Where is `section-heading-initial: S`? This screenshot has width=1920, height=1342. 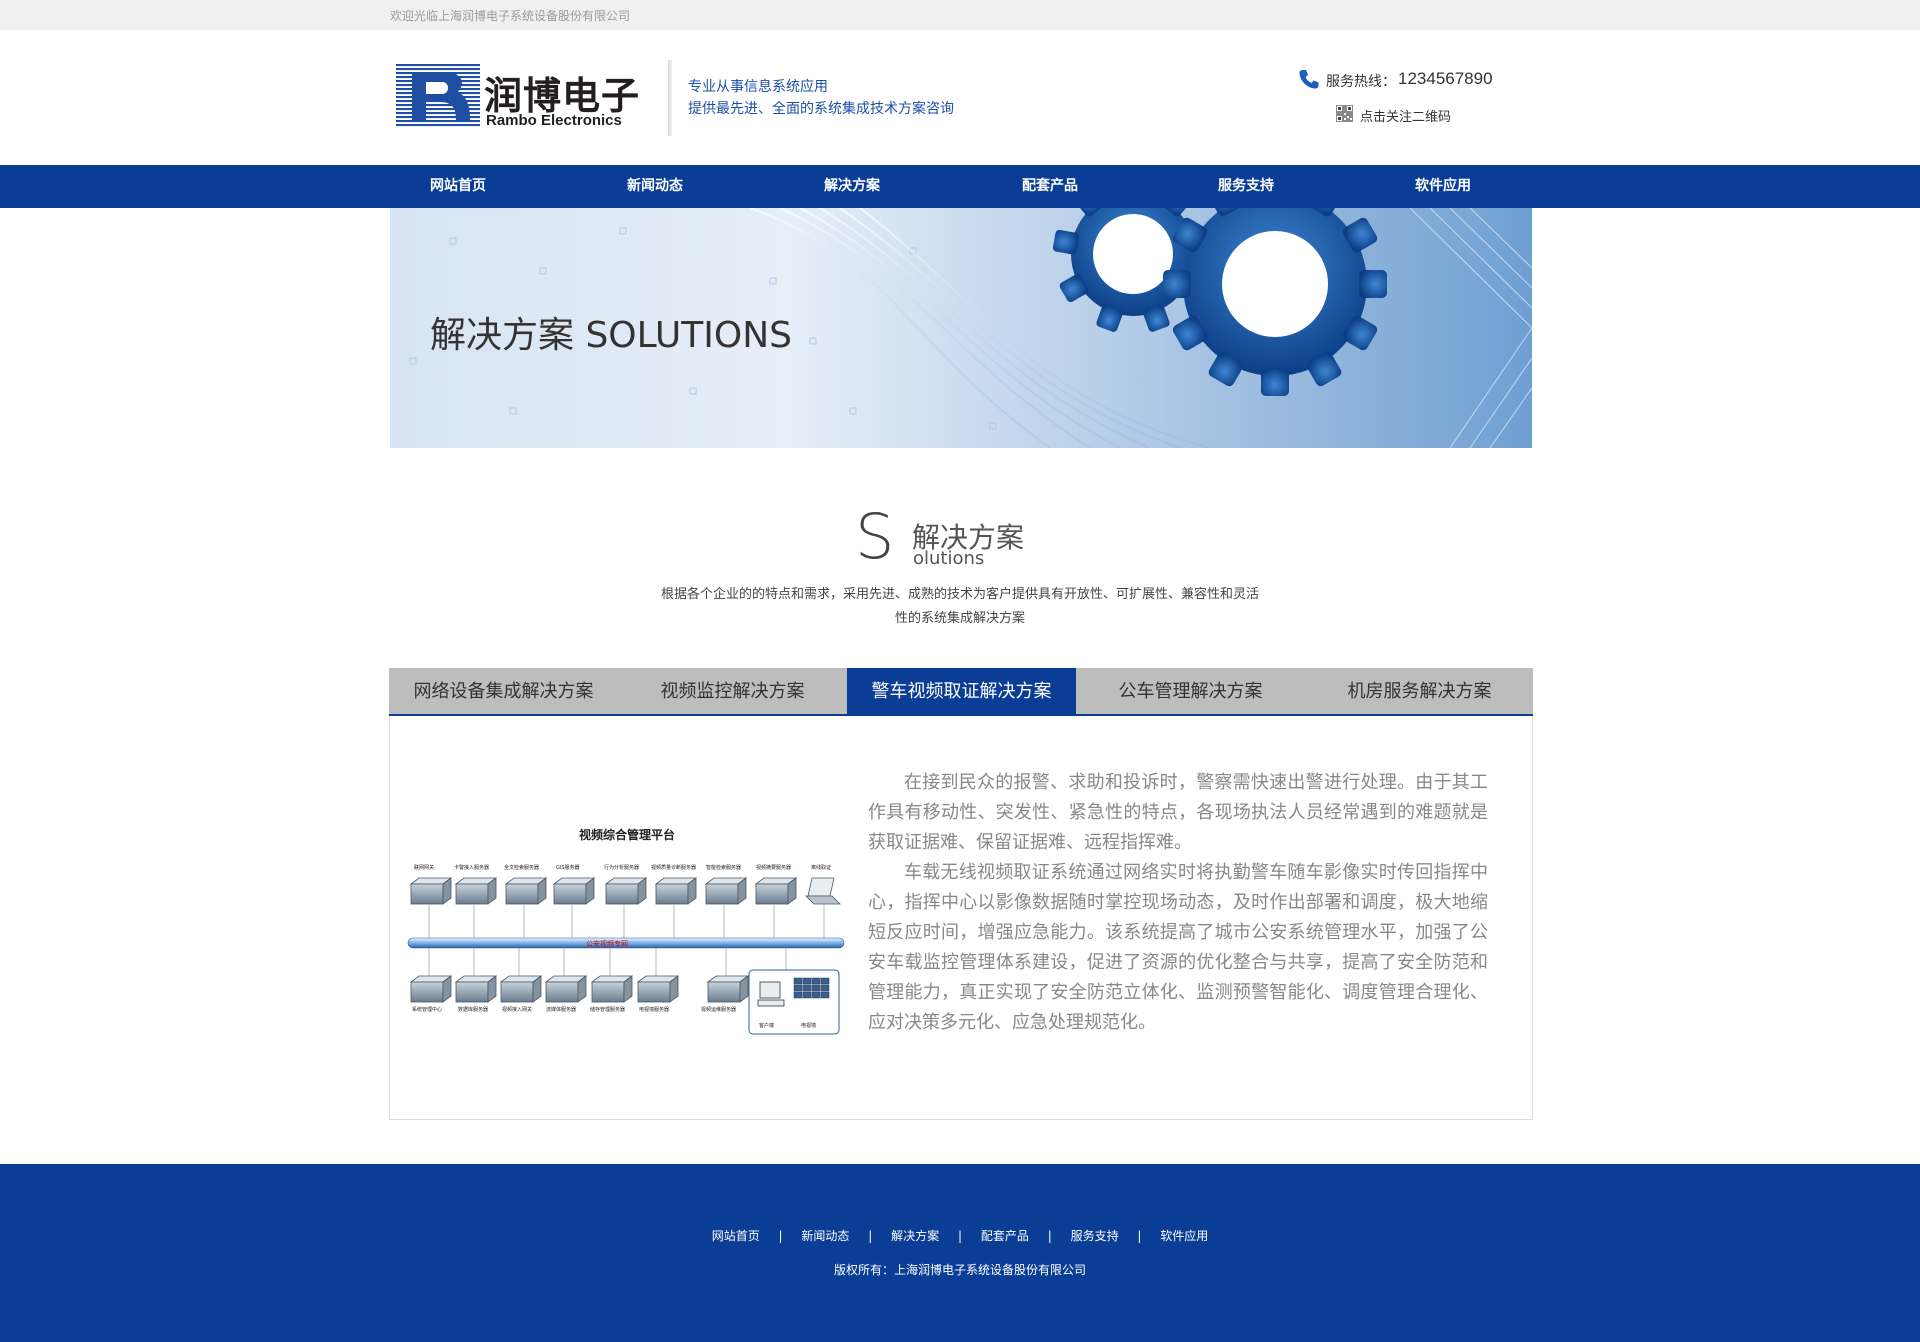
section-heading-initial: S is located at coordinates (875, 536).